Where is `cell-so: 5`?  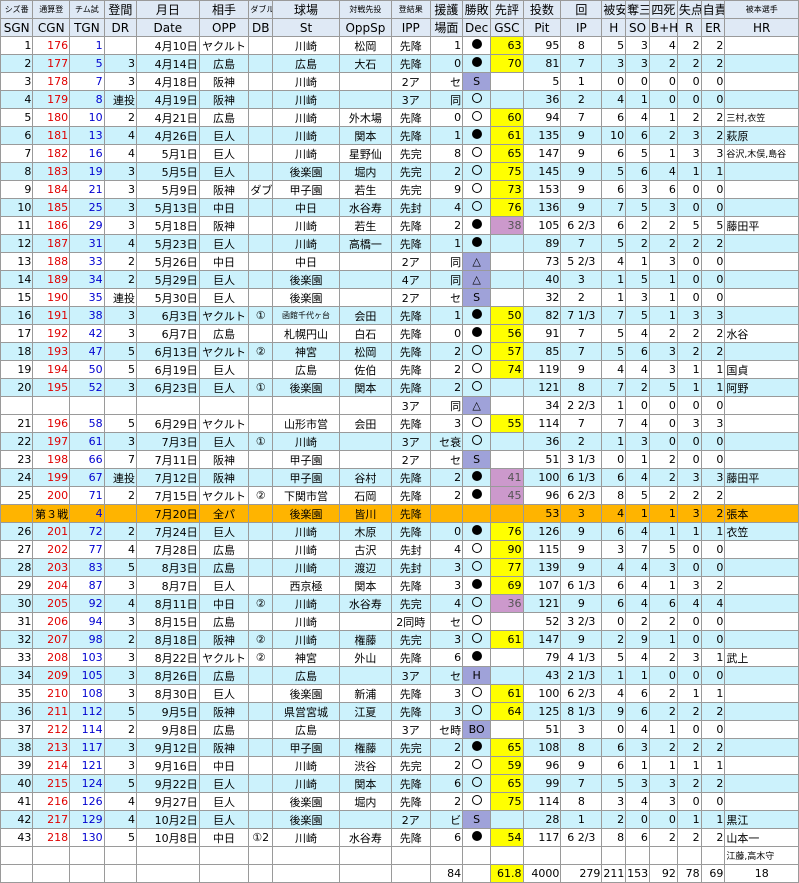 cell-so: 5 is located at coordinates (637, 279).